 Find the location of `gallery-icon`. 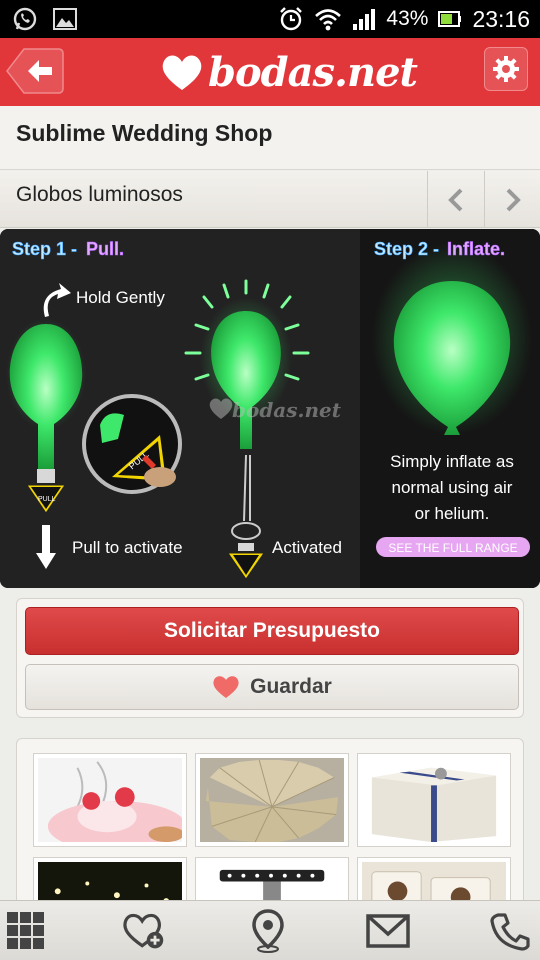

gallery-icon is located at coordinates (65, 19).